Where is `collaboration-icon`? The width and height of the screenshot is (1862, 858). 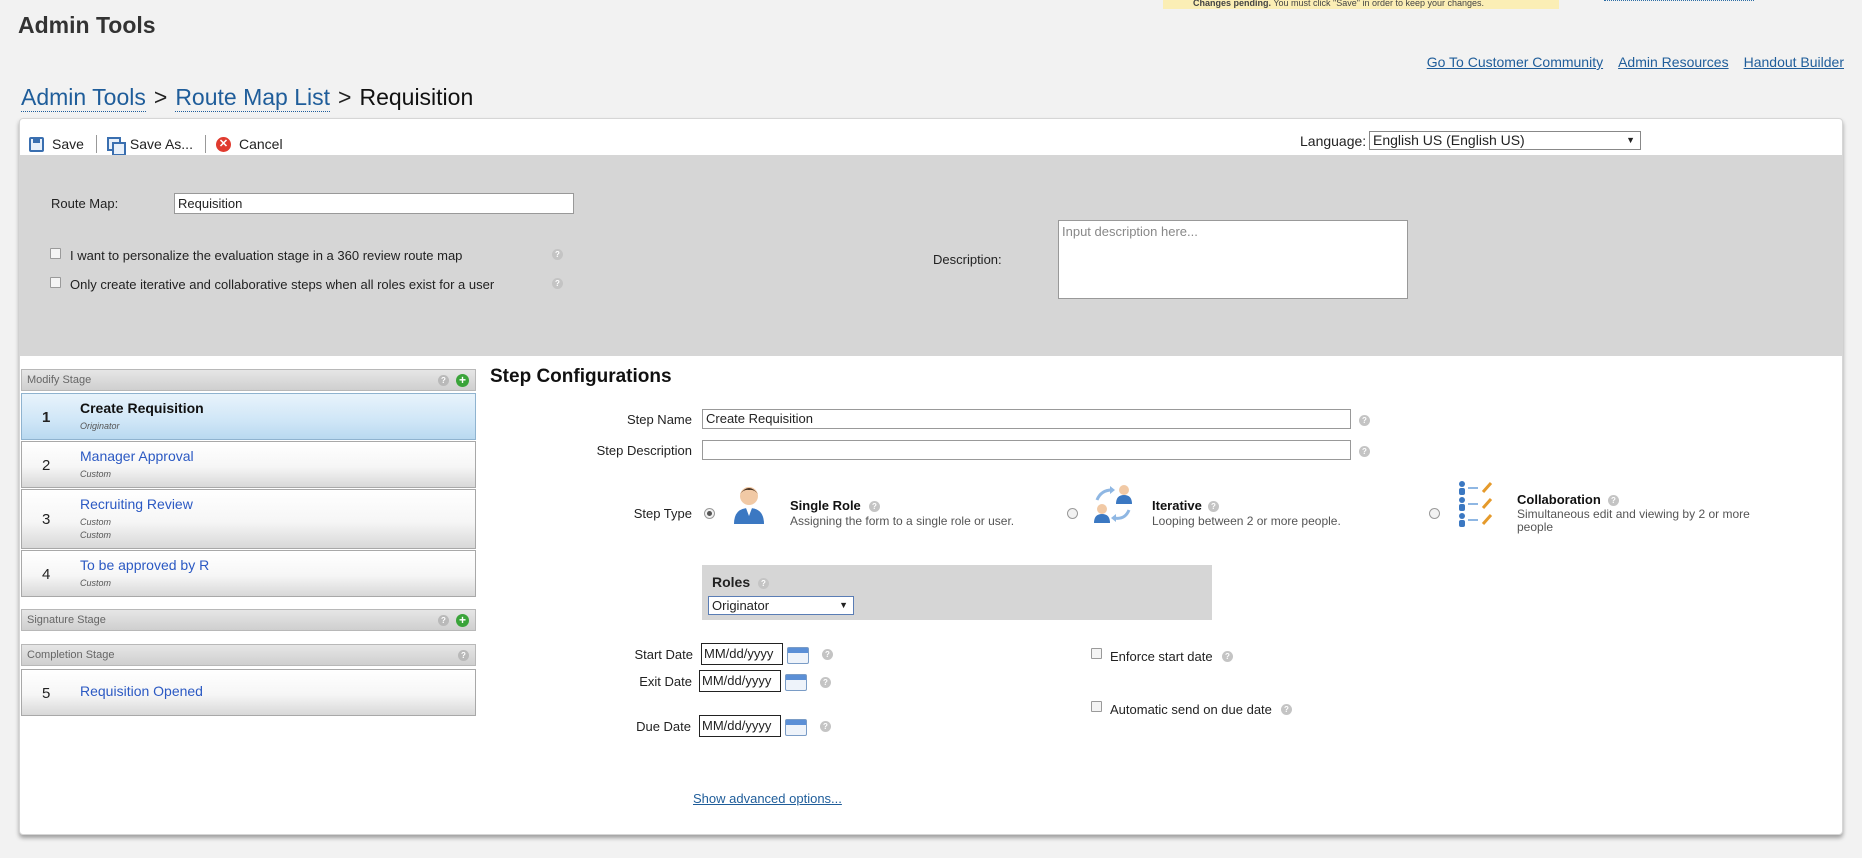 collaboration-icon is located at coordinates (1476, 504).